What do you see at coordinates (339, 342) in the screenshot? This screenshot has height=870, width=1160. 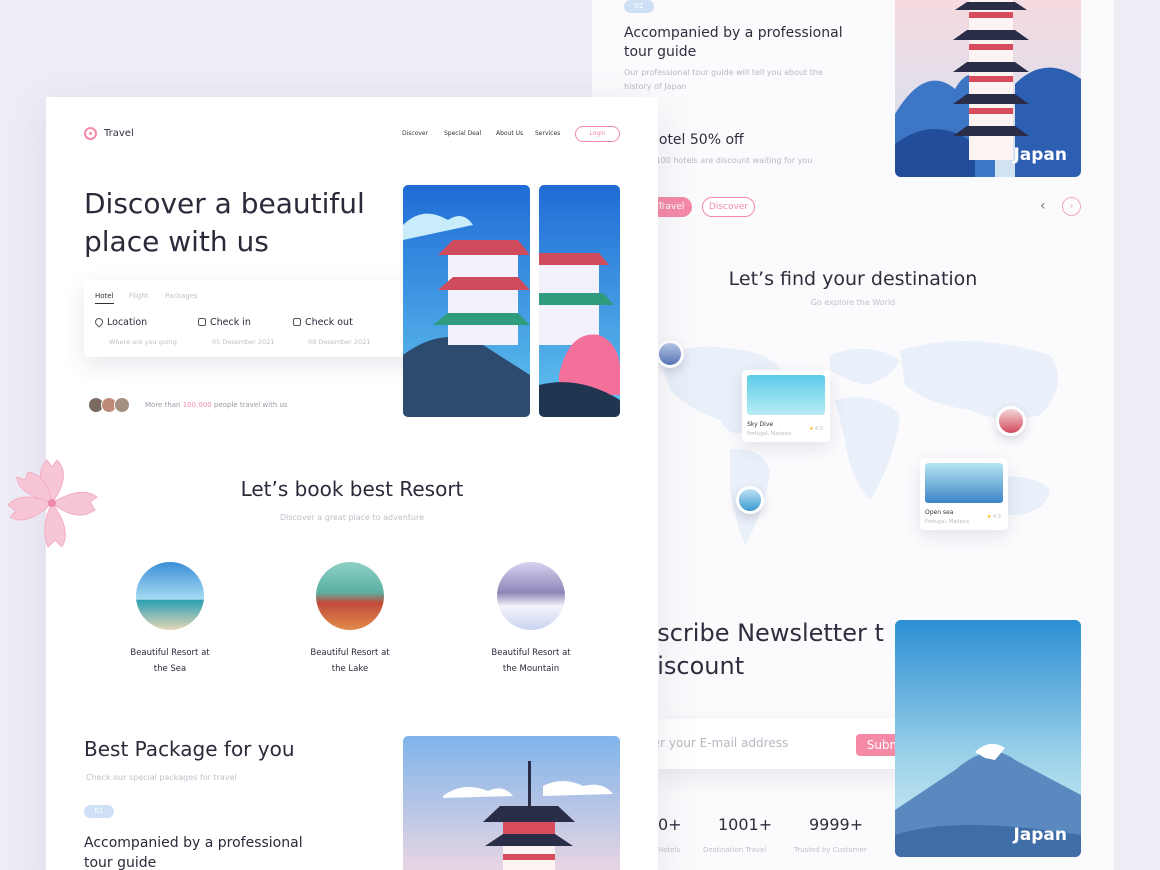 I see `checkout-value: 08 Desember 2021` at bounding box center [339, 342].